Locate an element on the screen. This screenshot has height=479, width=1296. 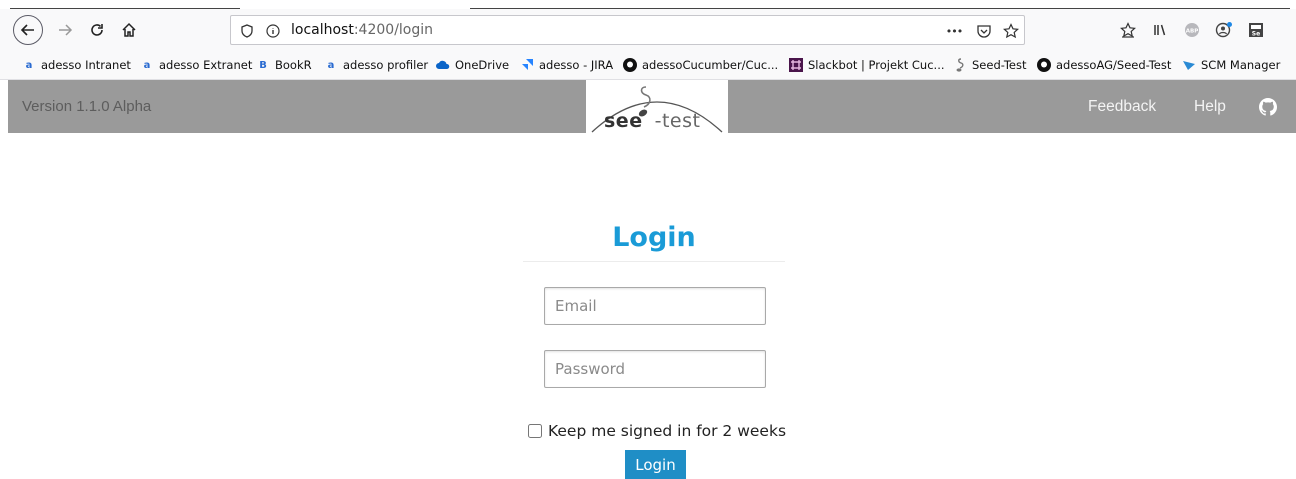
password-input is located at coordinates (655, 369).